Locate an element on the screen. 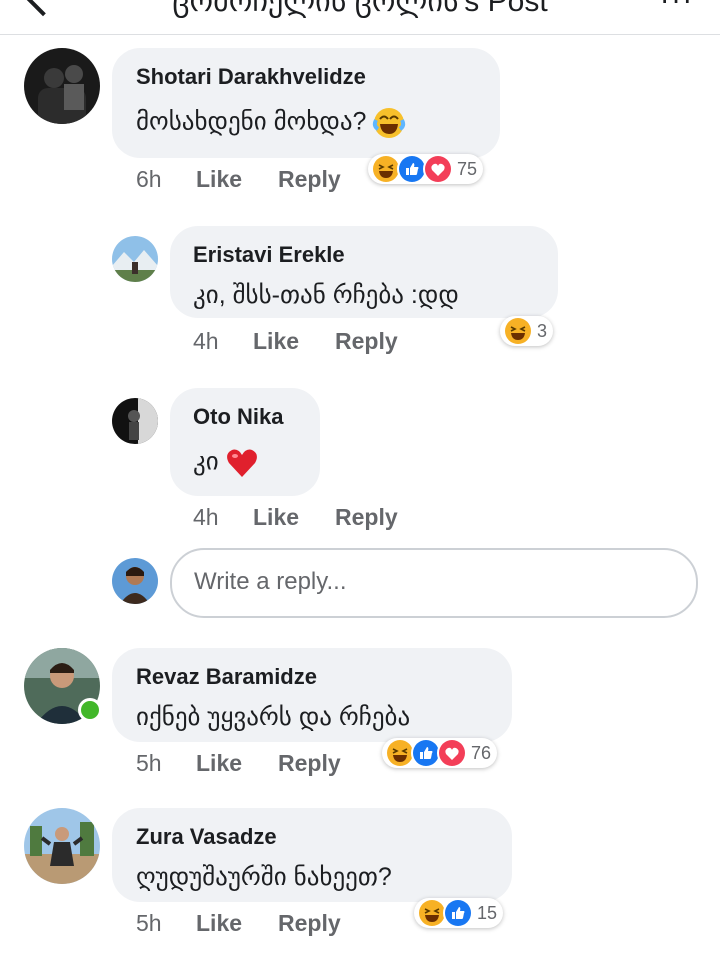 The height and width of the screenshot is (960, 720). online-status-indicator is located at coordinates (90, 710).